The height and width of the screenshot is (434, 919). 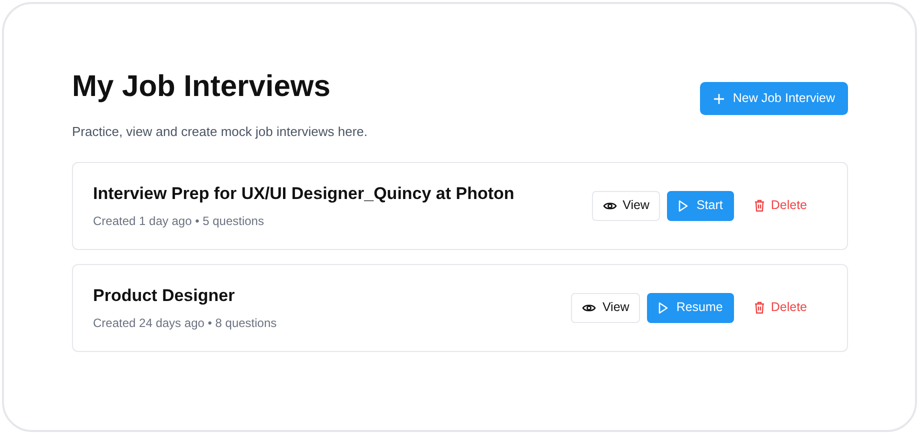 I want to click on page-title: My Job Interviews, so click(x=202, y=87).